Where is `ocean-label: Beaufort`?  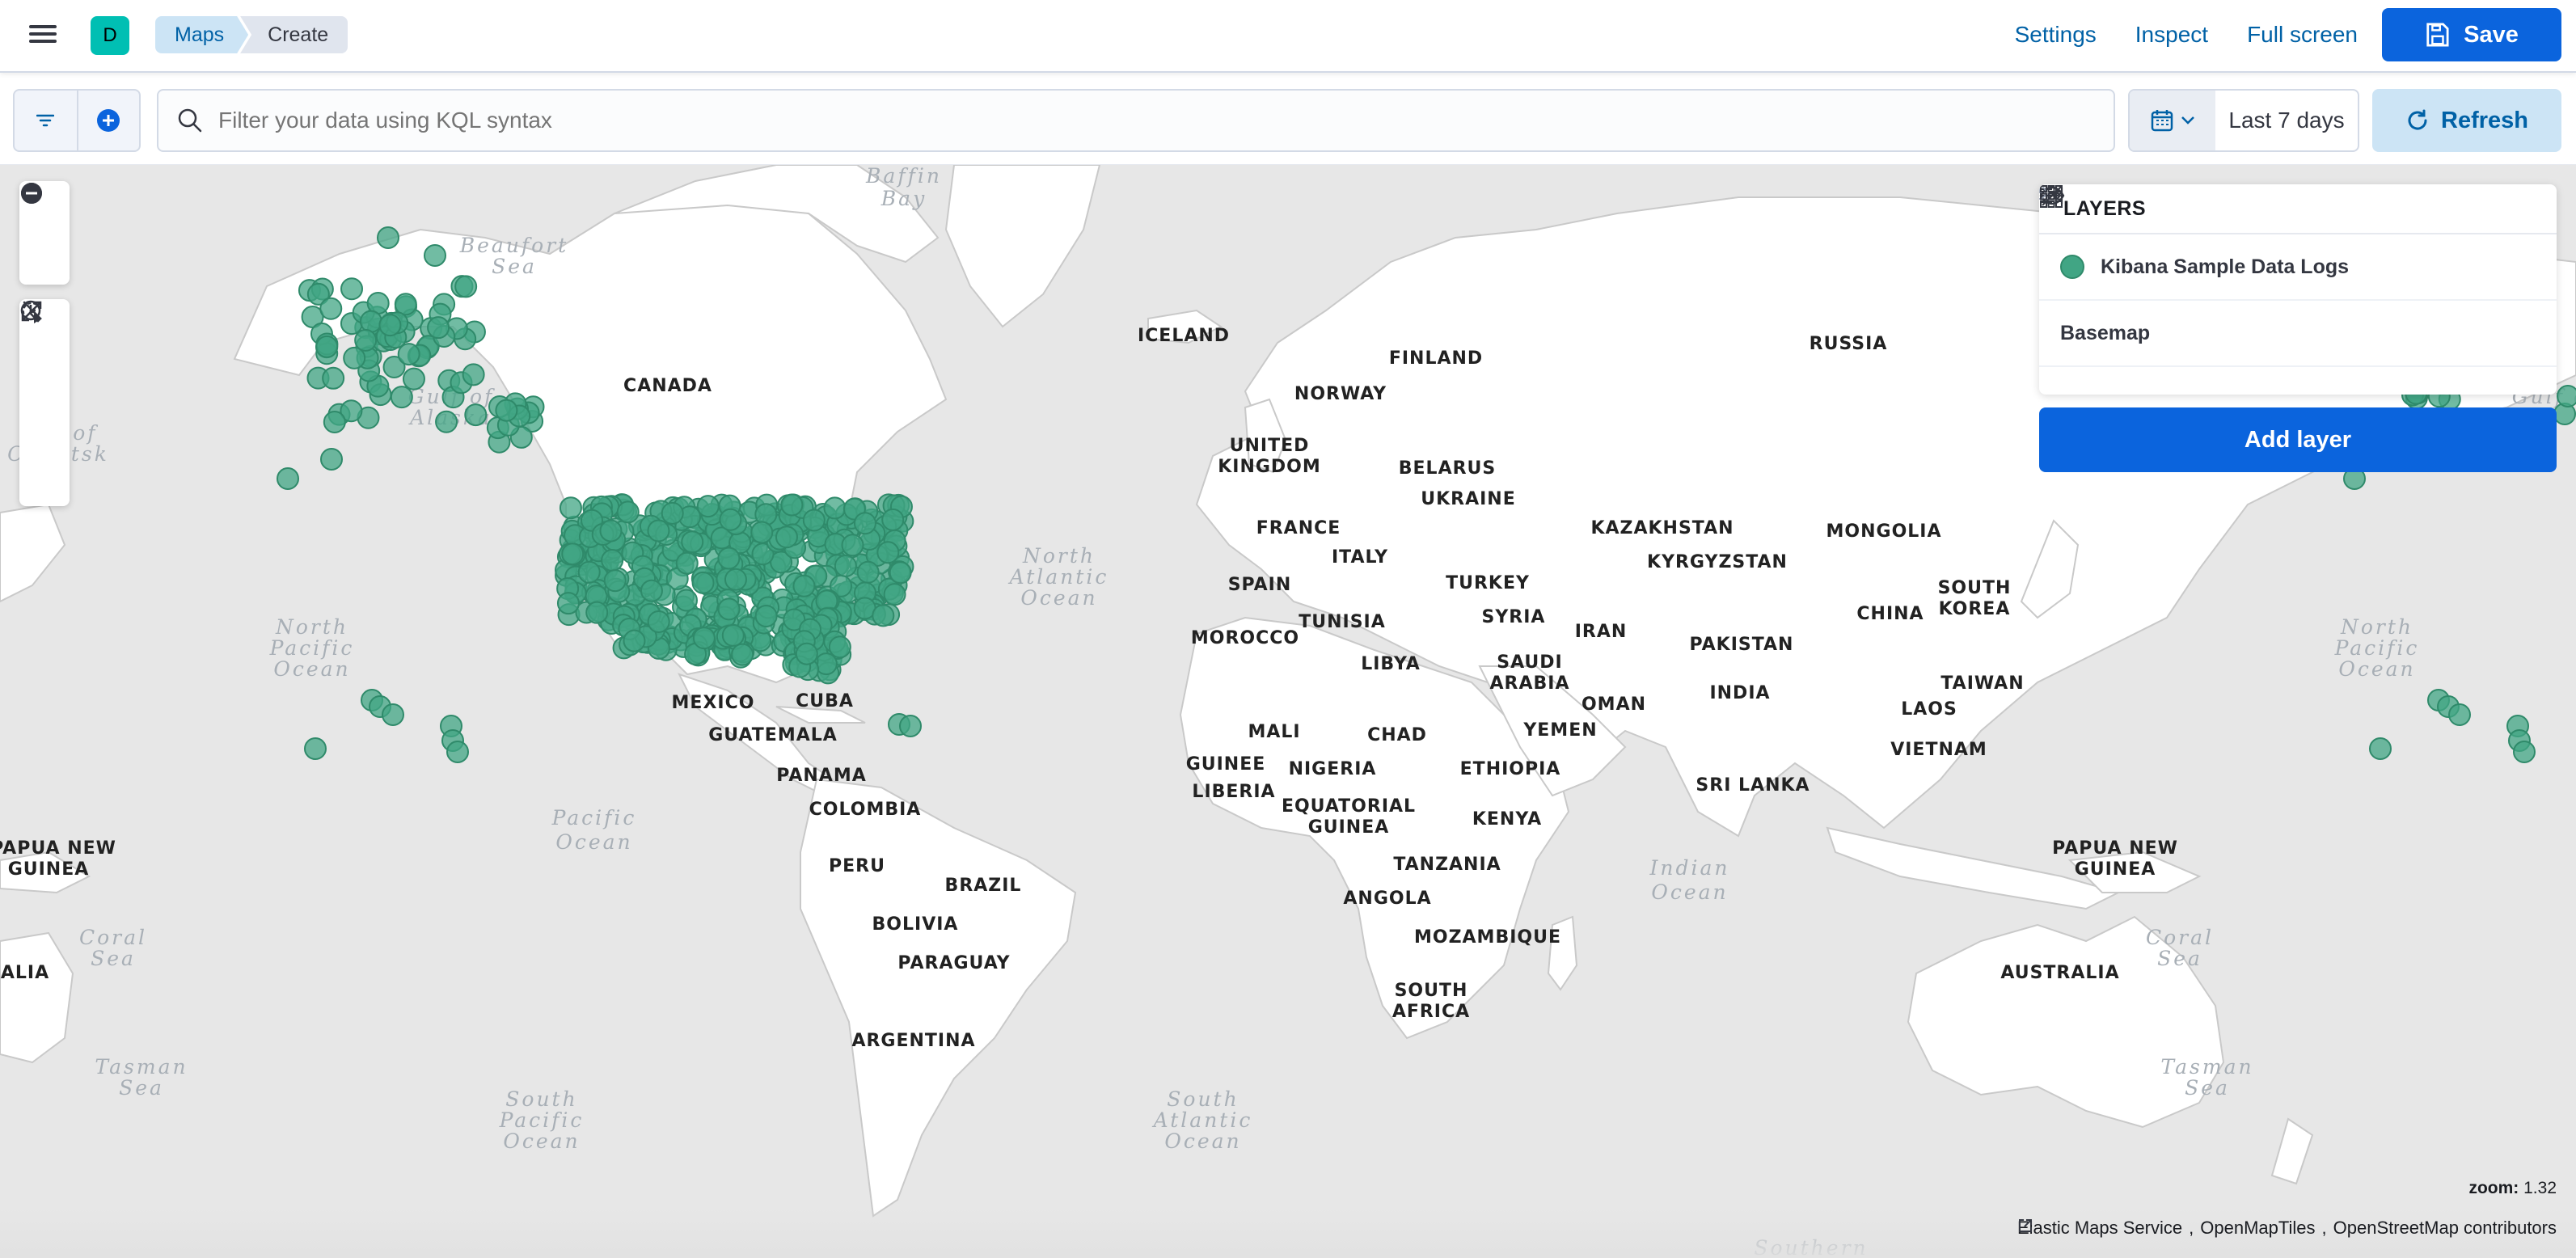
ocean-label: Beaufort is located at coordinates (513, 246).